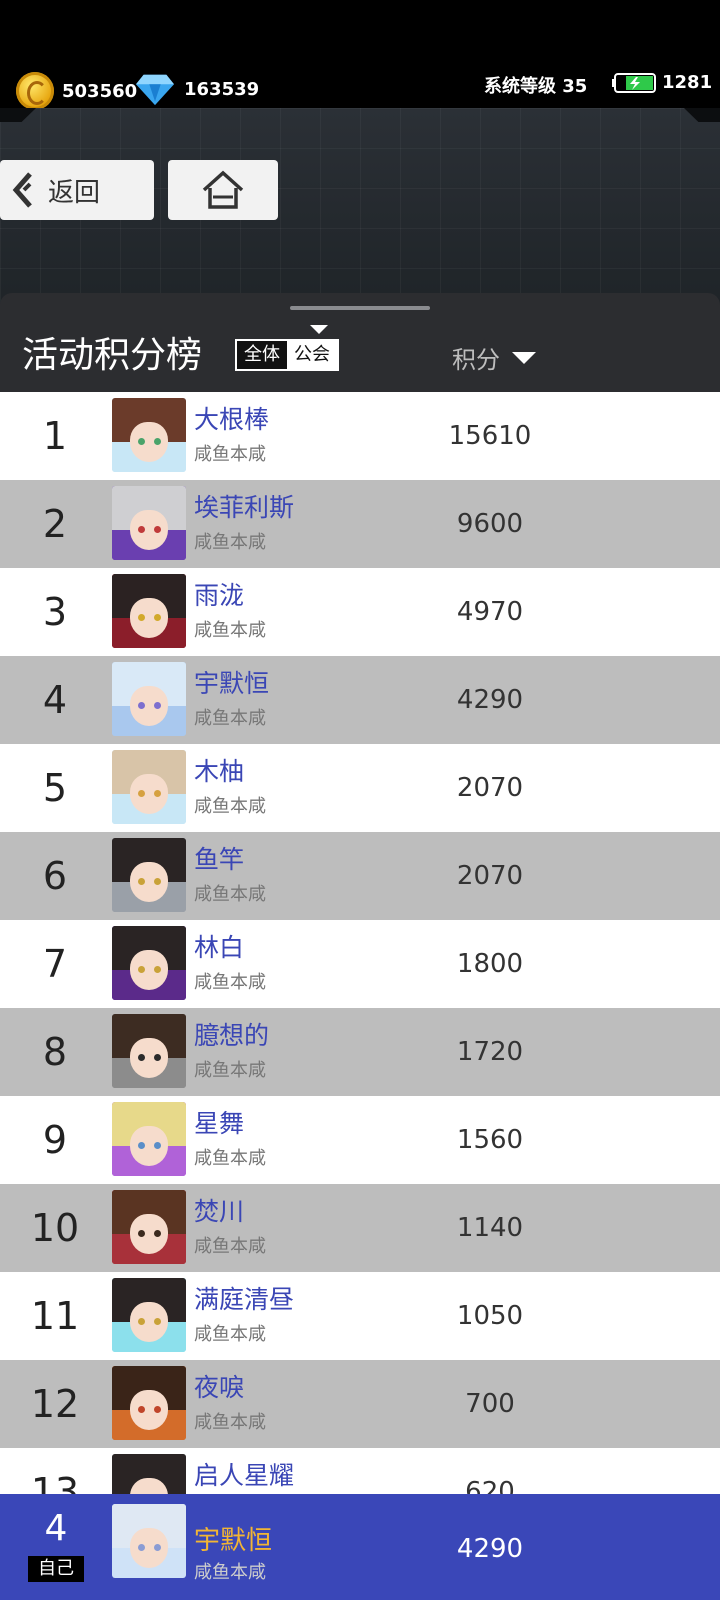 The image size is (720, 1600). Describe the element at coordinates (360, 612) in the screenshot. I see `leaderboard-row: 3 雨泷 咸鱼本咸 4970` at that location.